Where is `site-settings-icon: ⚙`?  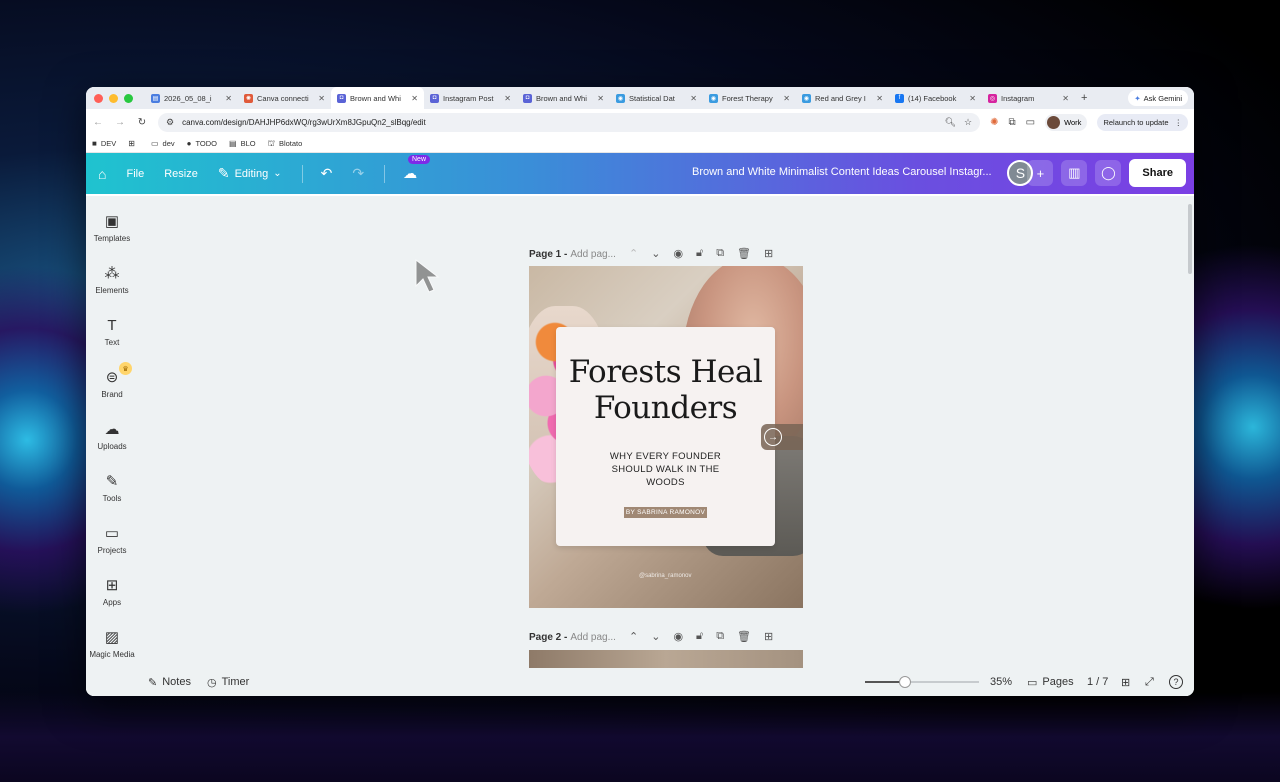 site-settings-icon: ⚙ is located at coordinates (170, 122).